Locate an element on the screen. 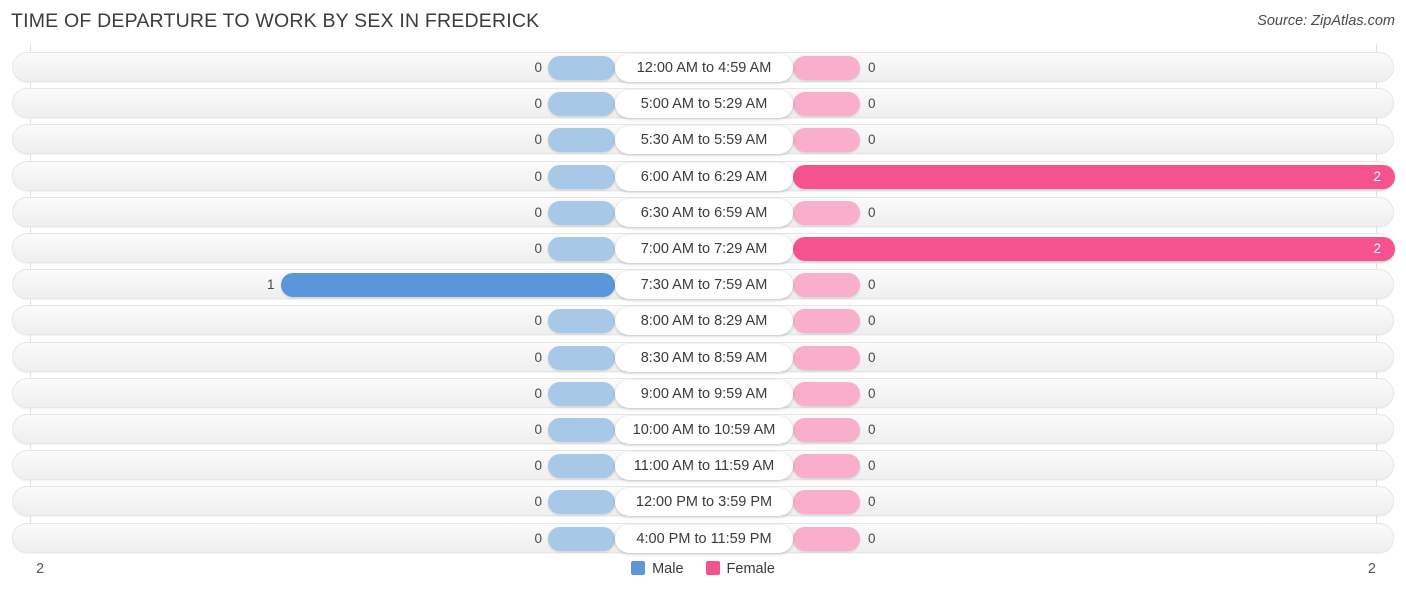 The height and width of the screenshot is (595, 1406). chart-footer: 2 2 Male Female is located at coordinates (703, 573).